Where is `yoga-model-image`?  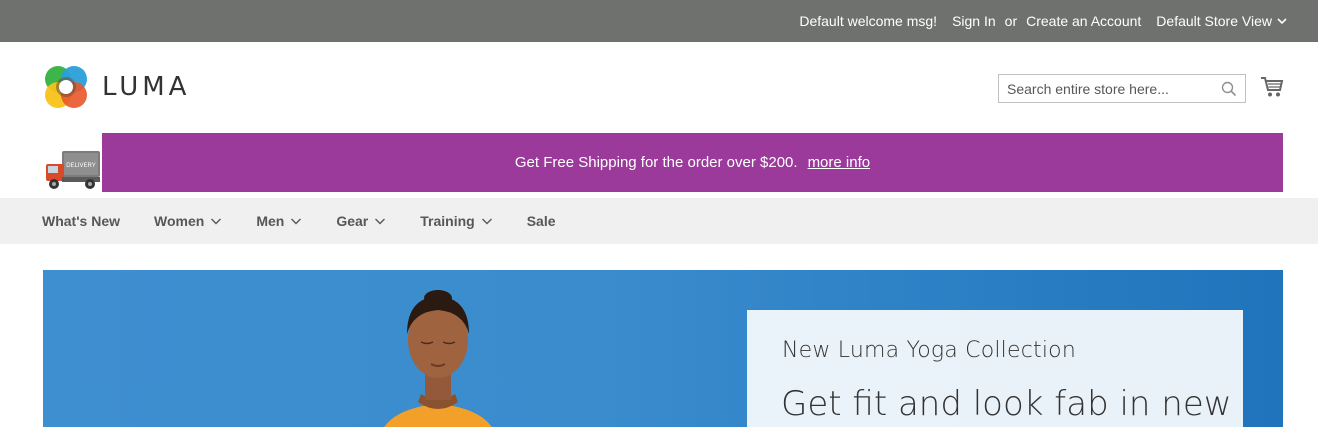
yoga-model-image is located at coordinates (438, 358).